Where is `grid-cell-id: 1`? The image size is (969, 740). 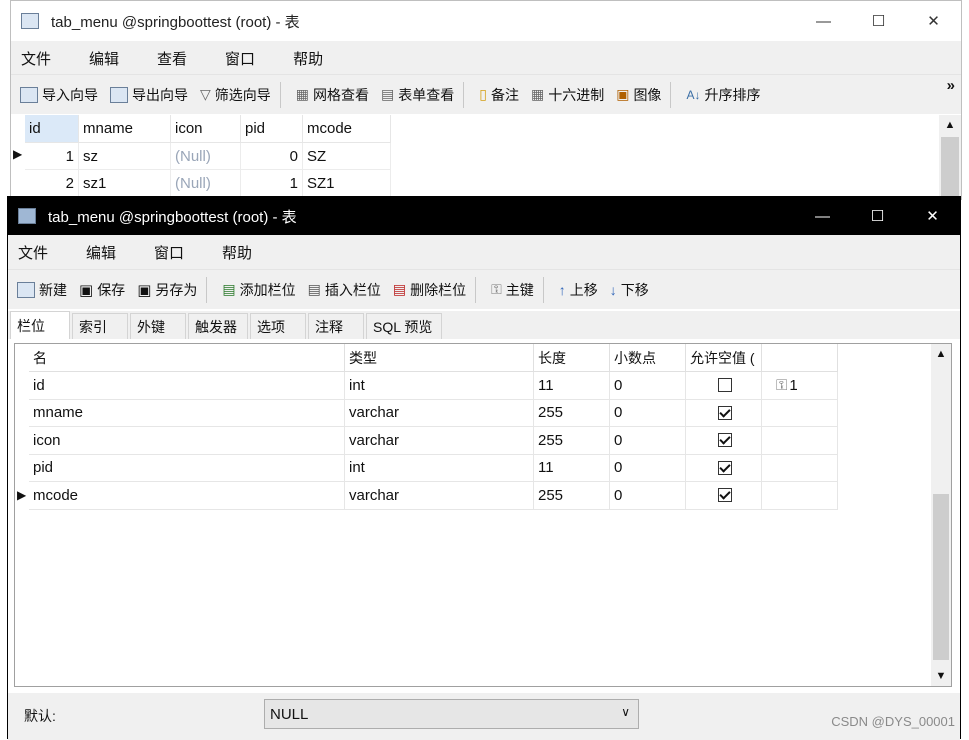 grid-cell-id: 1 is located at coordinates (52, 156).